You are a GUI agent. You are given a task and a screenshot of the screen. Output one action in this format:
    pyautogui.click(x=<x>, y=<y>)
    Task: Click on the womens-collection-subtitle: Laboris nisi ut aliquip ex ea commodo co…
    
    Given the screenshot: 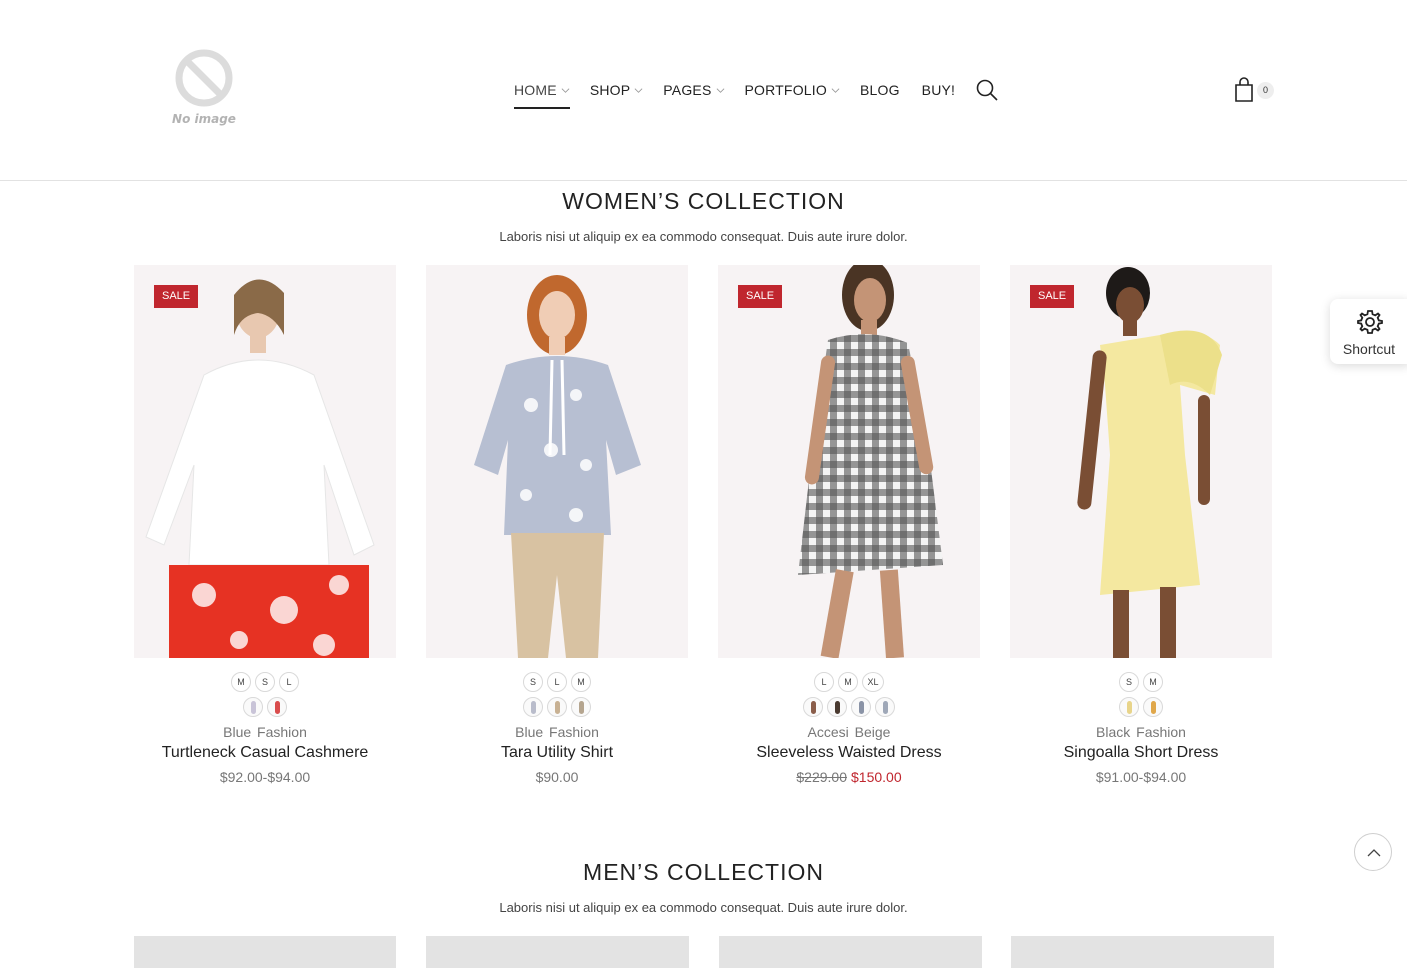 What is the action you would take?
    pyautogui.click(x=703, y=236)
    